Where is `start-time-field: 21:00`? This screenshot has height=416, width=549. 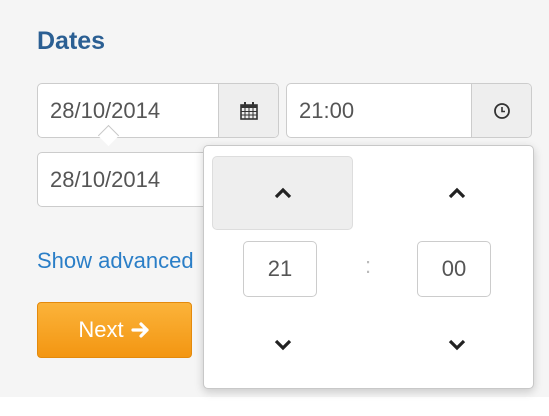 start-time-field: 21:00 is located at coordinates (409, 110).